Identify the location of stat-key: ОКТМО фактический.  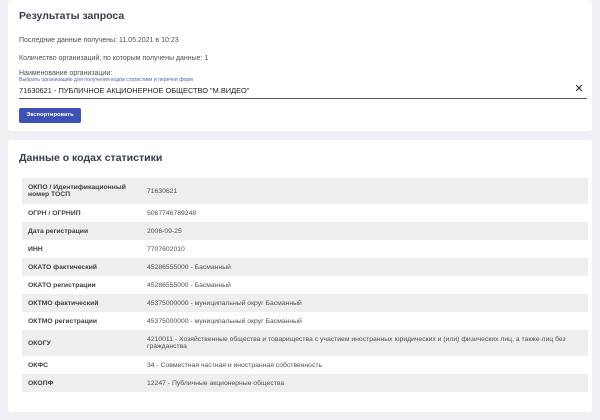
(81, 303).